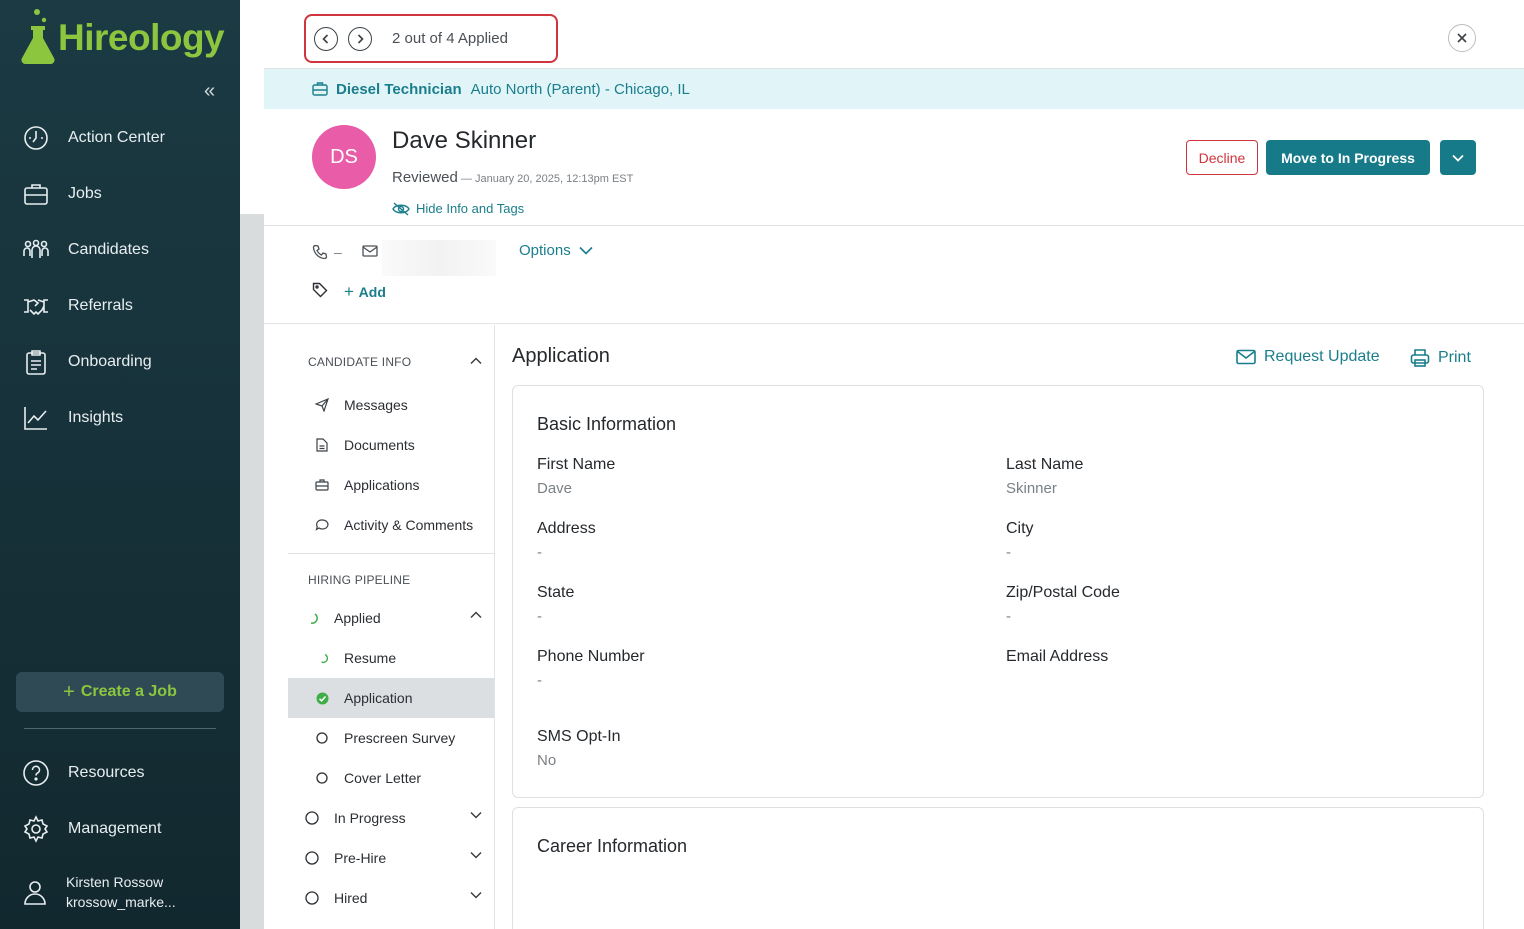 Image resolution: width=1524 pixels, height=929 pixels. Describe the element at coordinates (322, 405) in the screenshot. I see `send-icon` at that location.